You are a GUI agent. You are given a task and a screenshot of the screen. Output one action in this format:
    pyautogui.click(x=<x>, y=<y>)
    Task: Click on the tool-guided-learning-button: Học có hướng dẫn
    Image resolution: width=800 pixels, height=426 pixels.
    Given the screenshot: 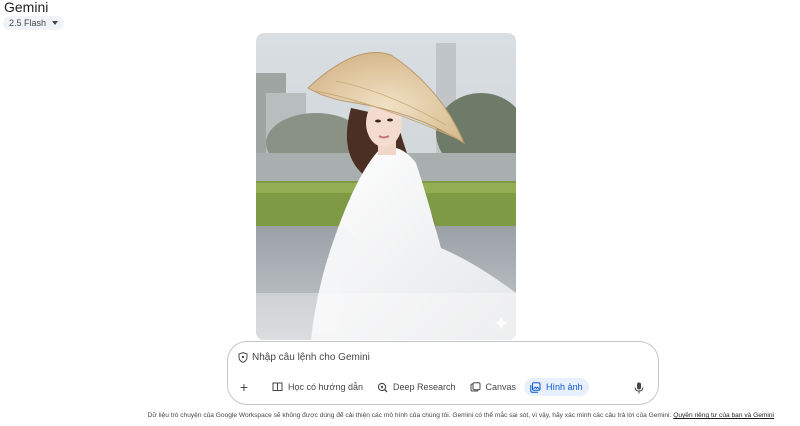 What is the action you would take?
    pyautogui.click(x=317, y=387)
    